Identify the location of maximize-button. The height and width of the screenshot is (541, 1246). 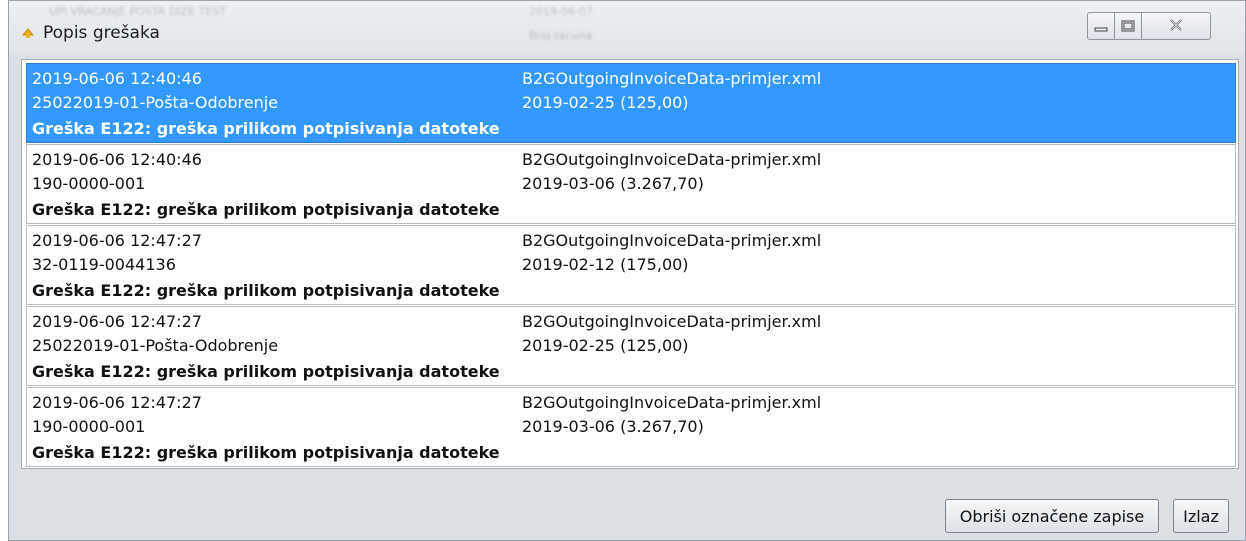
(1128, 26).